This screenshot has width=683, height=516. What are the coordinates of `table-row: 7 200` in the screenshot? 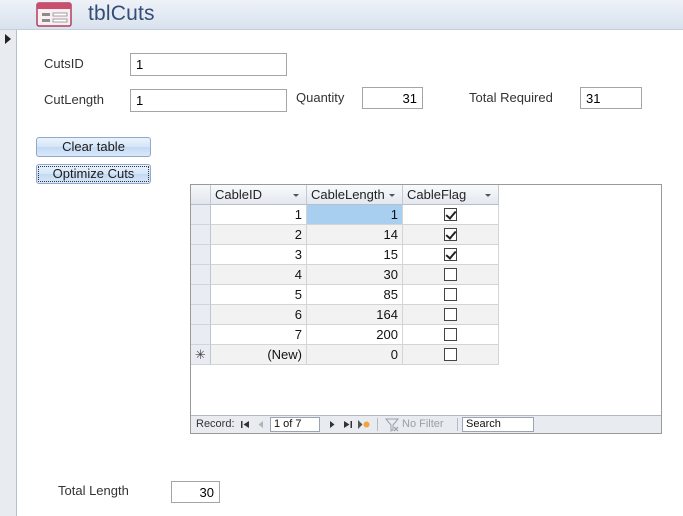 It's located at (345, 335).